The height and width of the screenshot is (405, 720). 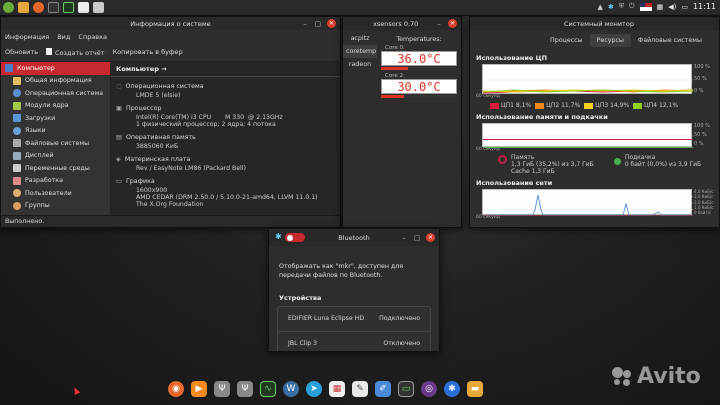 What do you see at coordinates (8, 7) in the screenshot?
I see `mint-menu-icon` at bounding box center [8, 7].